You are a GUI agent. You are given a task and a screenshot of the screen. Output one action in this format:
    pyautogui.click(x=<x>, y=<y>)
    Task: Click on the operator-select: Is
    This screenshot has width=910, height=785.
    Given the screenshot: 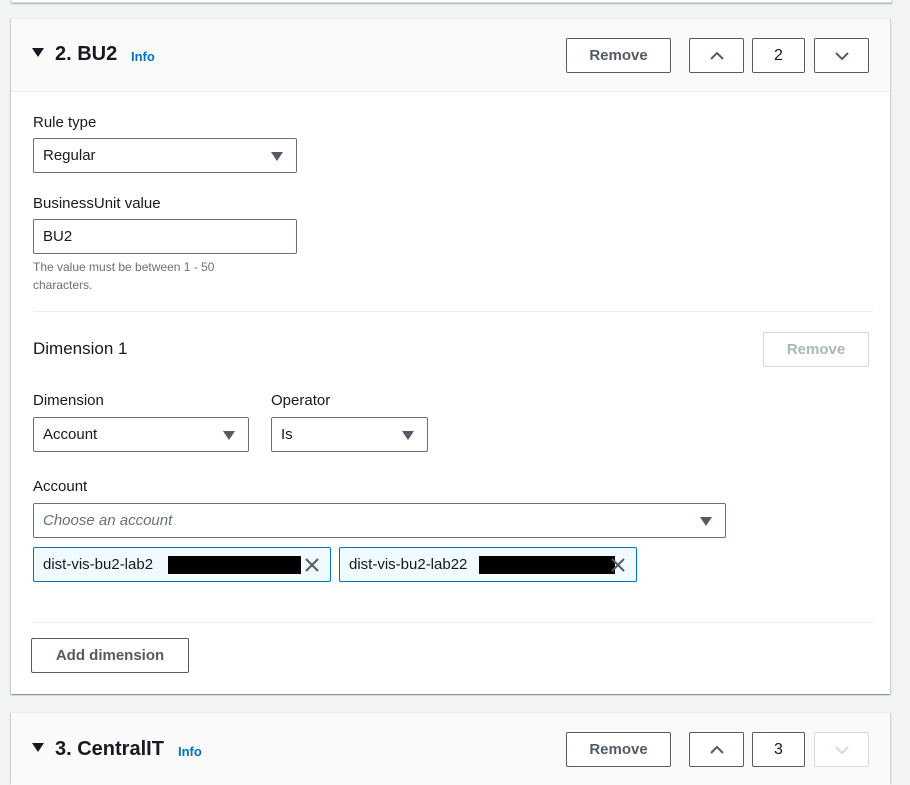 What is the action you would take?
    pyautogui.click(x=349, y=434)
    